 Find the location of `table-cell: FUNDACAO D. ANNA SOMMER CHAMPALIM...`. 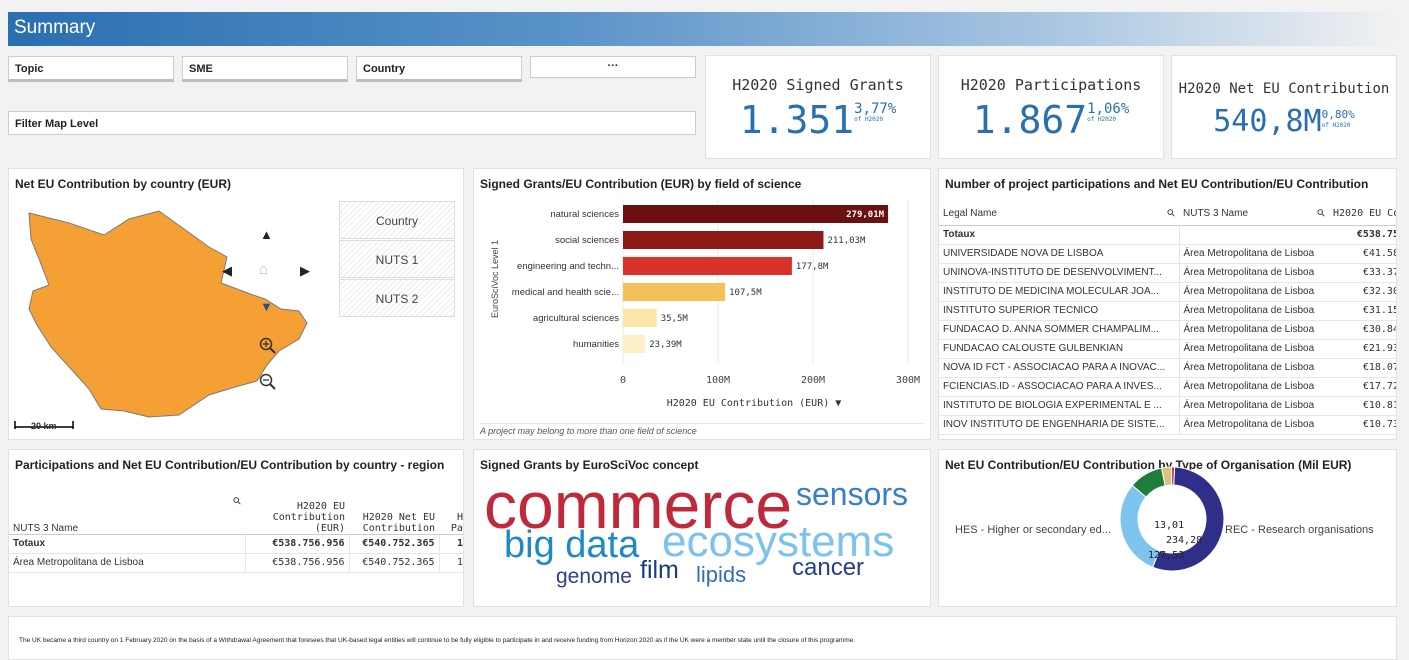

table-cell: FUNDACAO D. ANNA SOMMER CHAMPALIM... is located at coordinates (1059, 330).